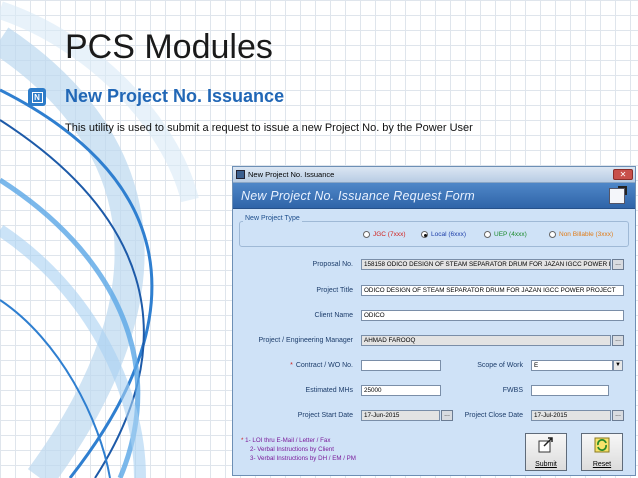 Image resolution: width=638 pixels, height=478 pixels. I want to click on close-date-field: 17-Jul-2015, so click(571, 415).